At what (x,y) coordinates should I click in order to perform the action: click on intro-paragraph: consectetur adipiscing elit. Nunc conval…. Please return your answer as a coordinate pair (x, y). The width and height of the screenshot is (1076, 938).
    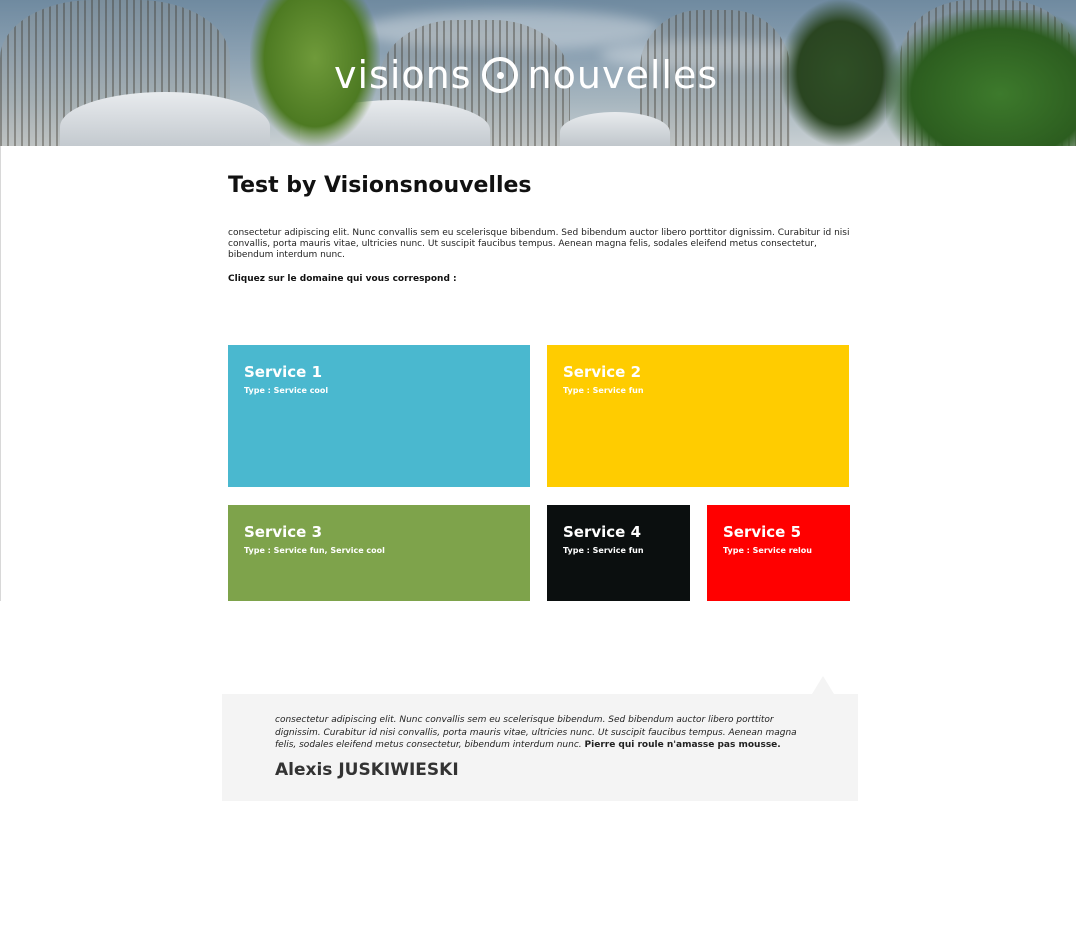
    Looking at the image, I should click on (539, 244).